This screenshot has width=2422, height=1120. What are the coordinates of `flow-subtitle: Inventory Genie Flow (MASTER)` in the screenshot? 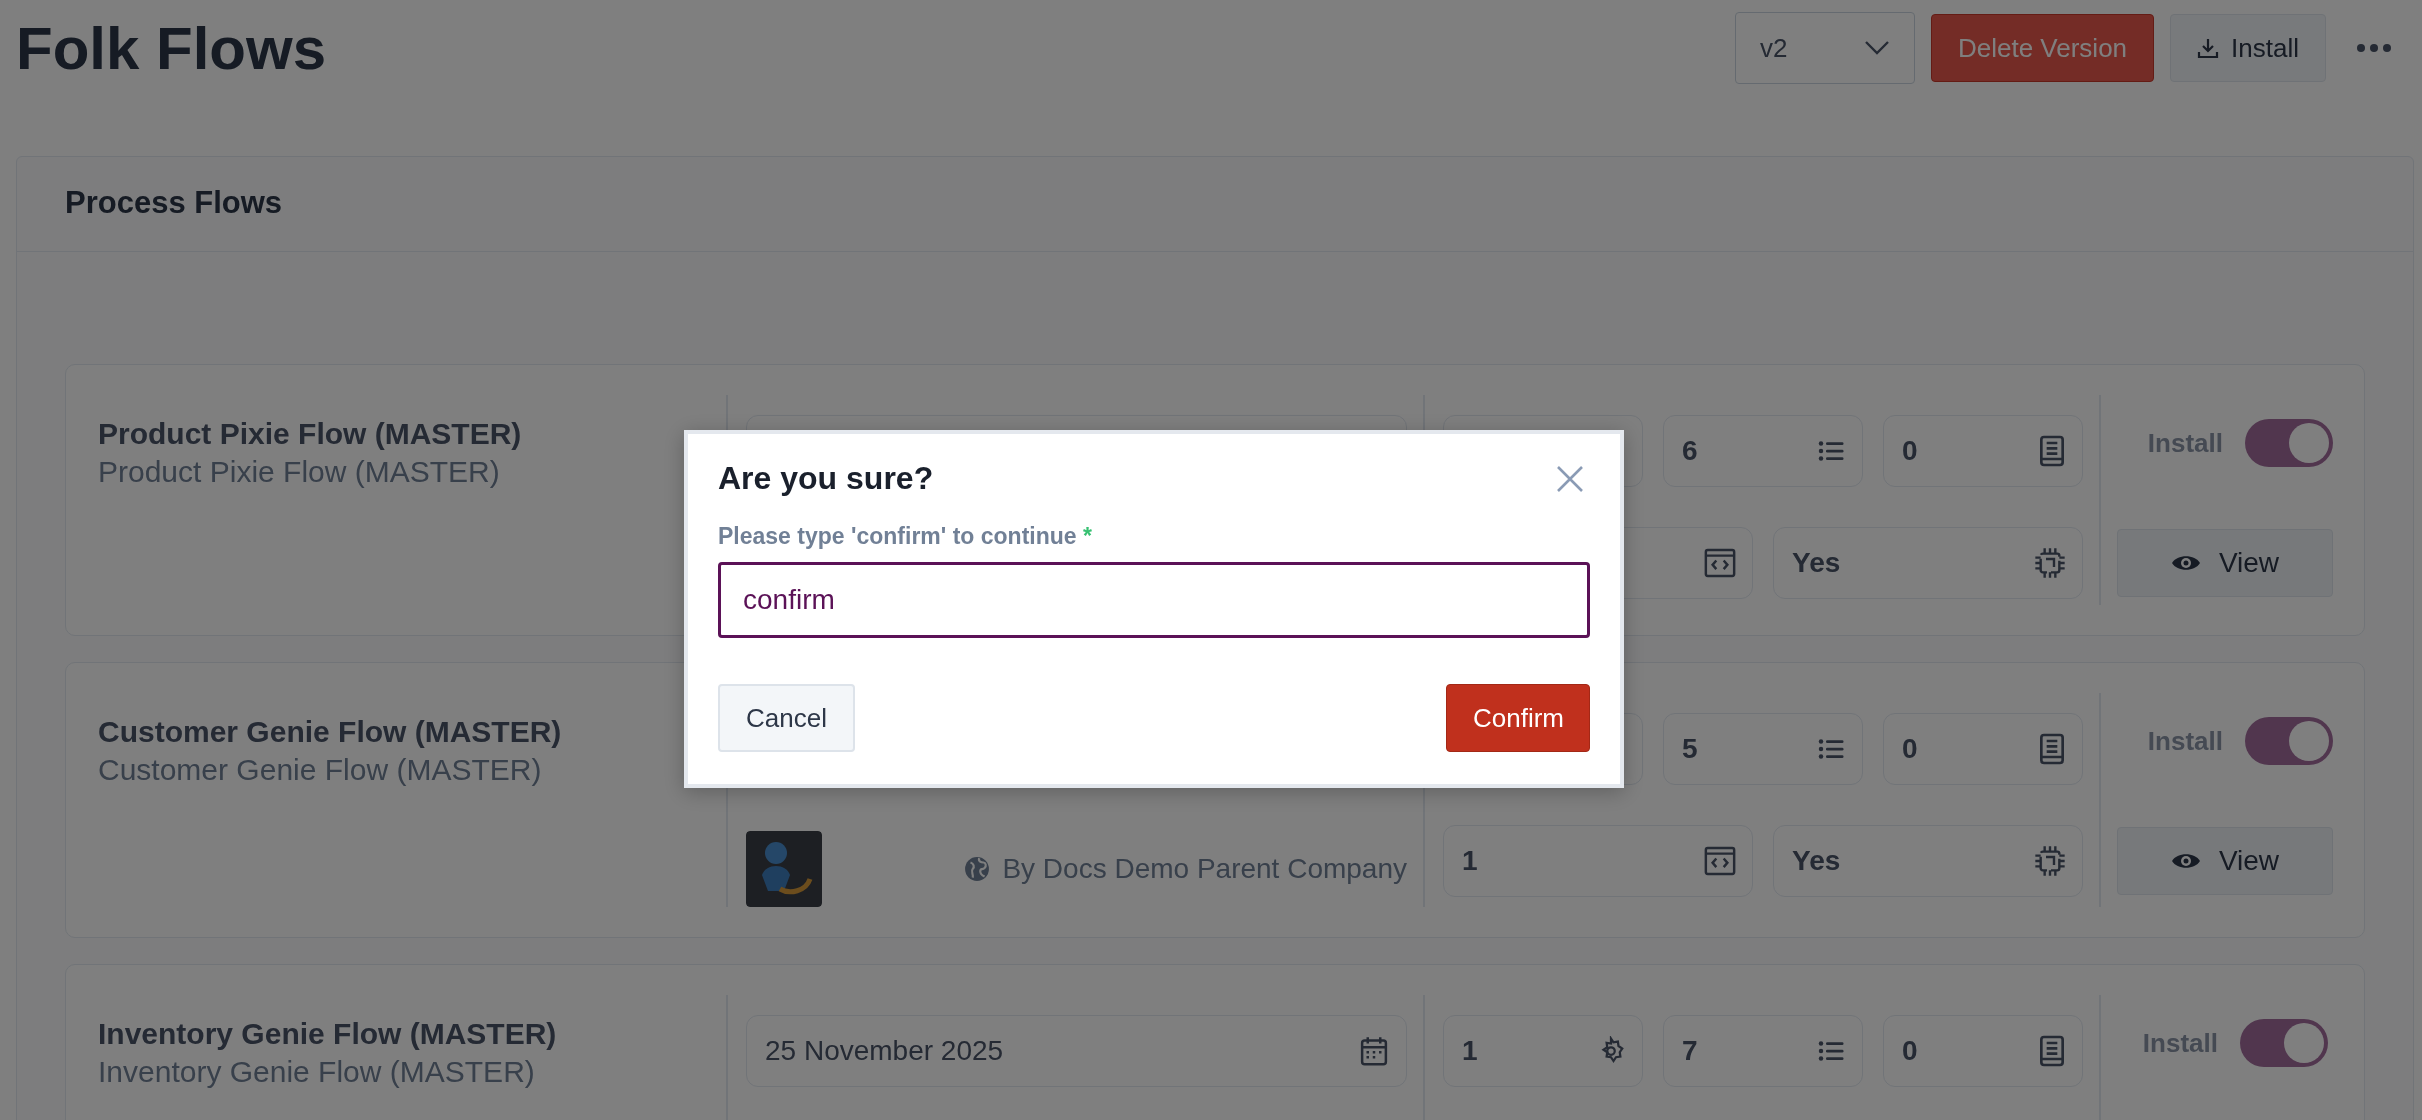 It's located at (317, 1072).